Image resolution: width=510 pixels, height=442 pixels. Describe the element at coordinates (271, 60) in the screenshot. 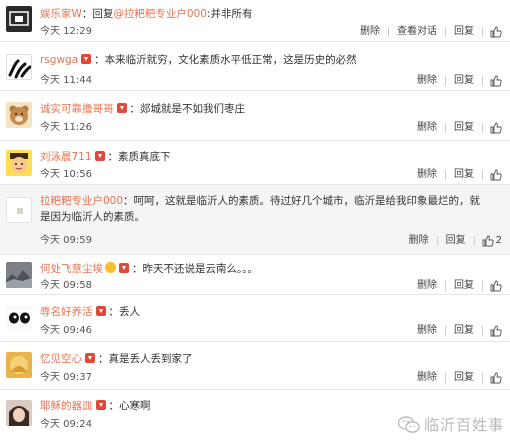

I see `comment-body: rsgwga ：本来临沂就穷，文化素质水平低正常，这是历史的必然` at that location.